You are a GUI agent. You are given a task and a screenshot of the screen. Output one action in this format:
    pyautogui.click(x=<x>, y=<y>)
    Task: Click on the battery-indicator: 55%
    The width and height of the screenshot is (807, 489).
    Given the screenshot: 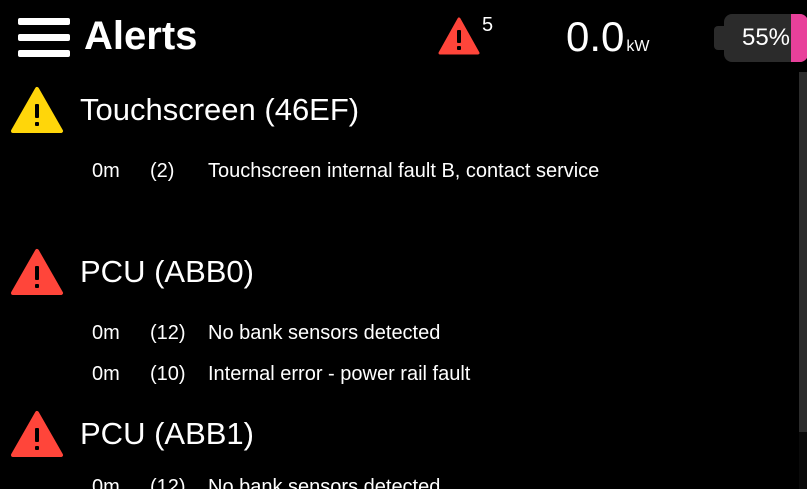 What is the action you would take?
    pyautogui.click(x=760, y=38)
    